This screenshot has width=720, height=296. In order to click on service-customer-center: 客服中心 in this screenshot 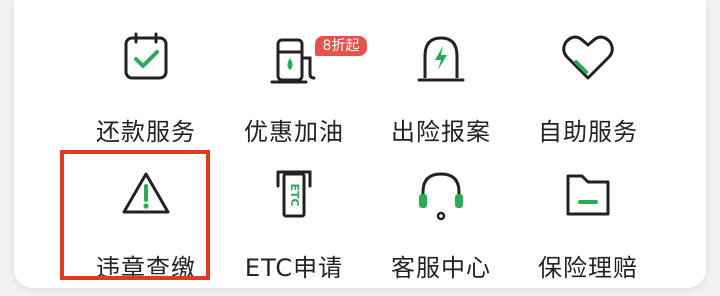, I will do `click(441, 224)`.